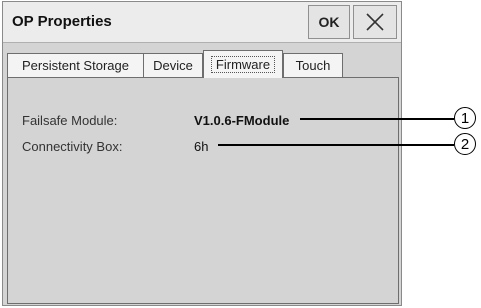 Image resolution: width=481 pixels, height=308 pixels. What do you see at coordinates (329, 22) in the screenshot?
I see `ok-button: OK` at bounding box center [329, 22].